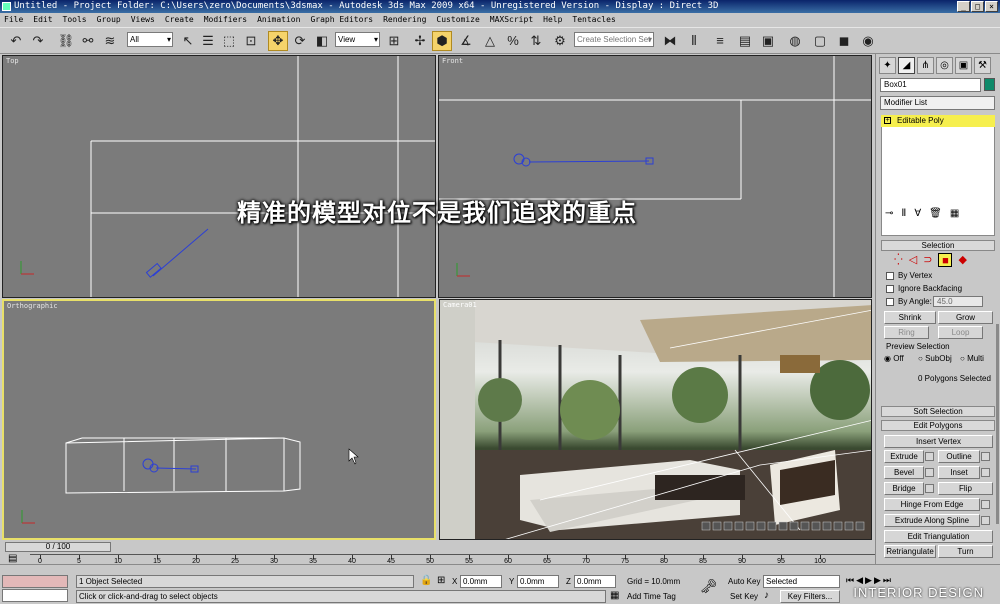 Image resolution: width=1000 pixels, height=604 pixels. Describe the element at coordinates (481, 581) in the screenshot. I see `x-coordinate-field: 0.0mm` at that location.